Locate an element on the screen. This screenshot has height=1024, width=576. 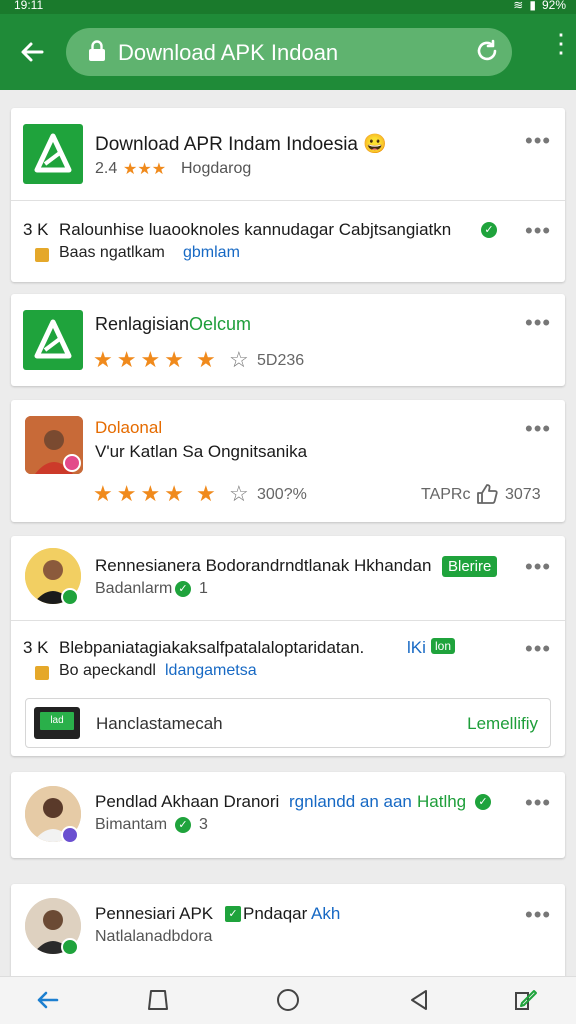
status-tag: Blerire is located at coordinates (470, 566).